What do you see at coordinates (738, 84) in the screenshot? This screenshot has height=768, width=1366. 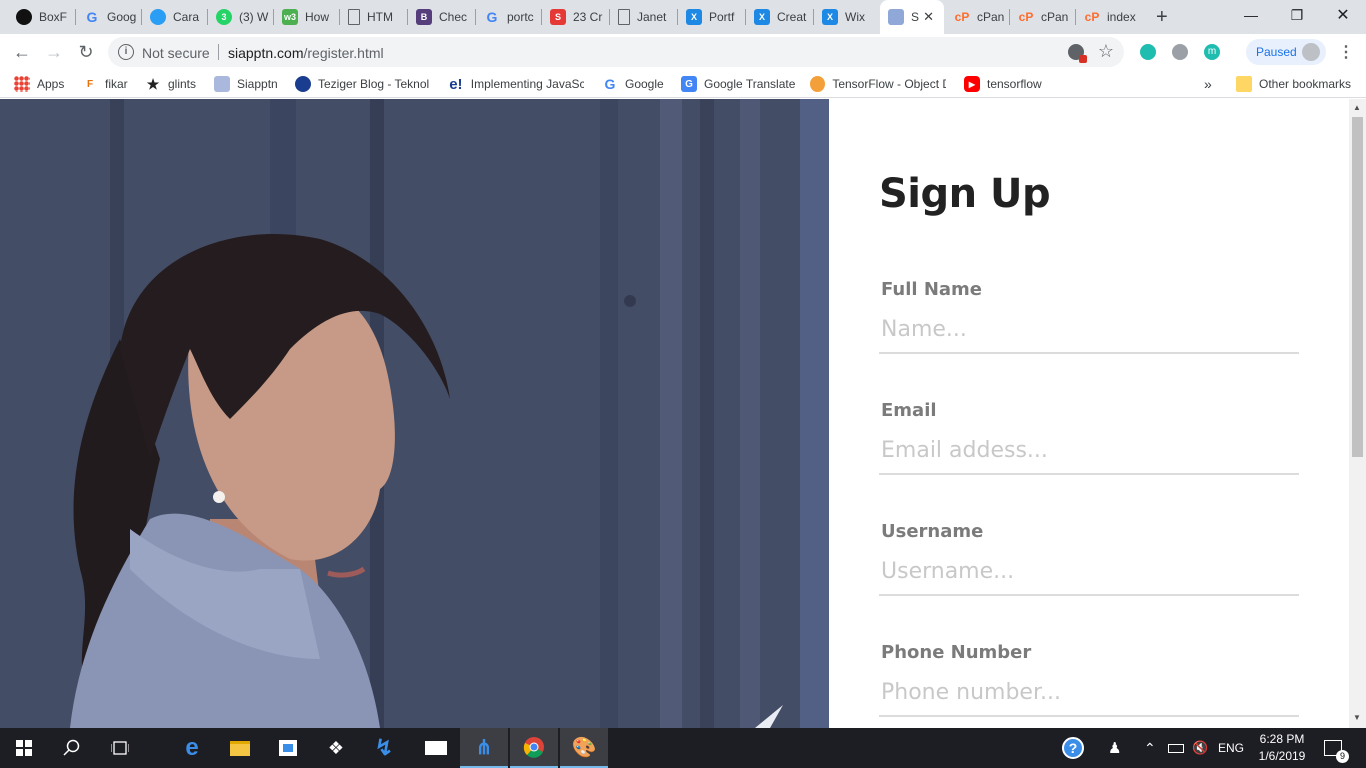 I see `bookmark-translate: G Google Translate` at bounding box center [738, 84].